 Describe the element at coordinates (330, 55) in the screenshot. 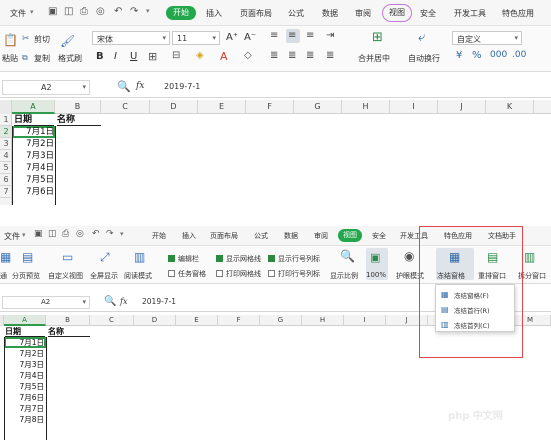

I see `justify-icon: ≣` at that location.